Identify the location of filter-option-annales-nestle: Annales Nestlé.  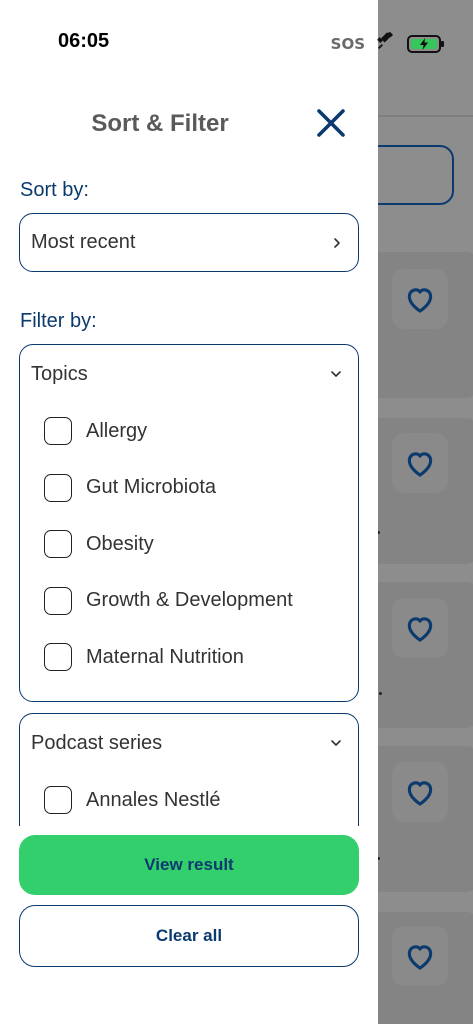
(189, 799).